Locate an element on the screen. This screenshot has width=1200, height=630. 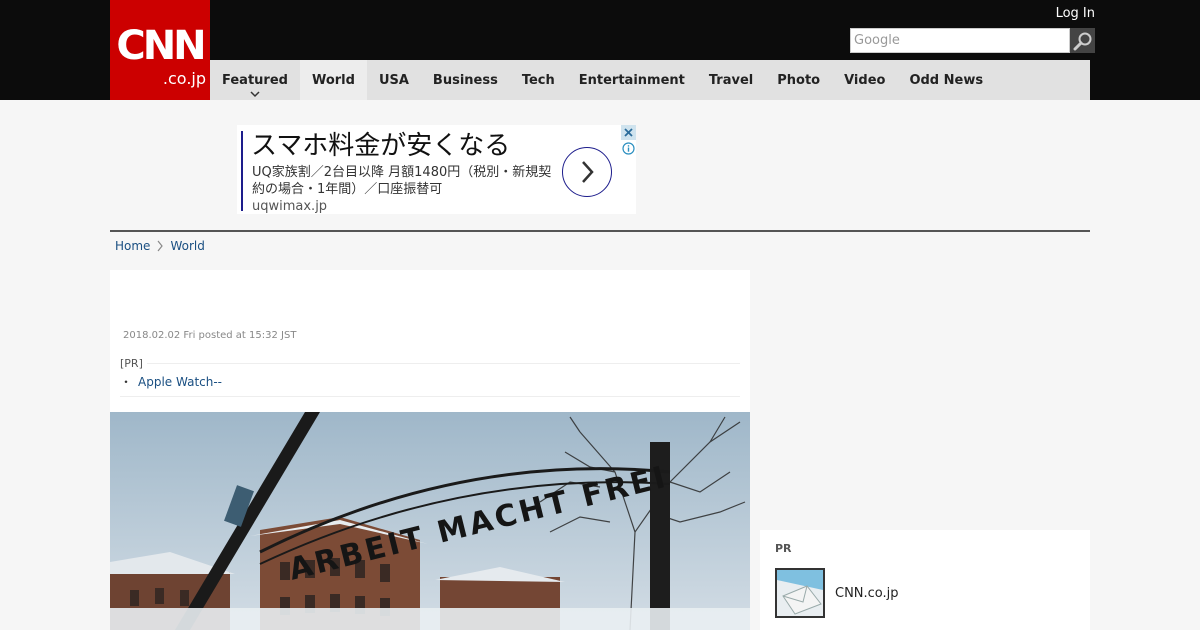
search-input is located at coordinates (960, 40).